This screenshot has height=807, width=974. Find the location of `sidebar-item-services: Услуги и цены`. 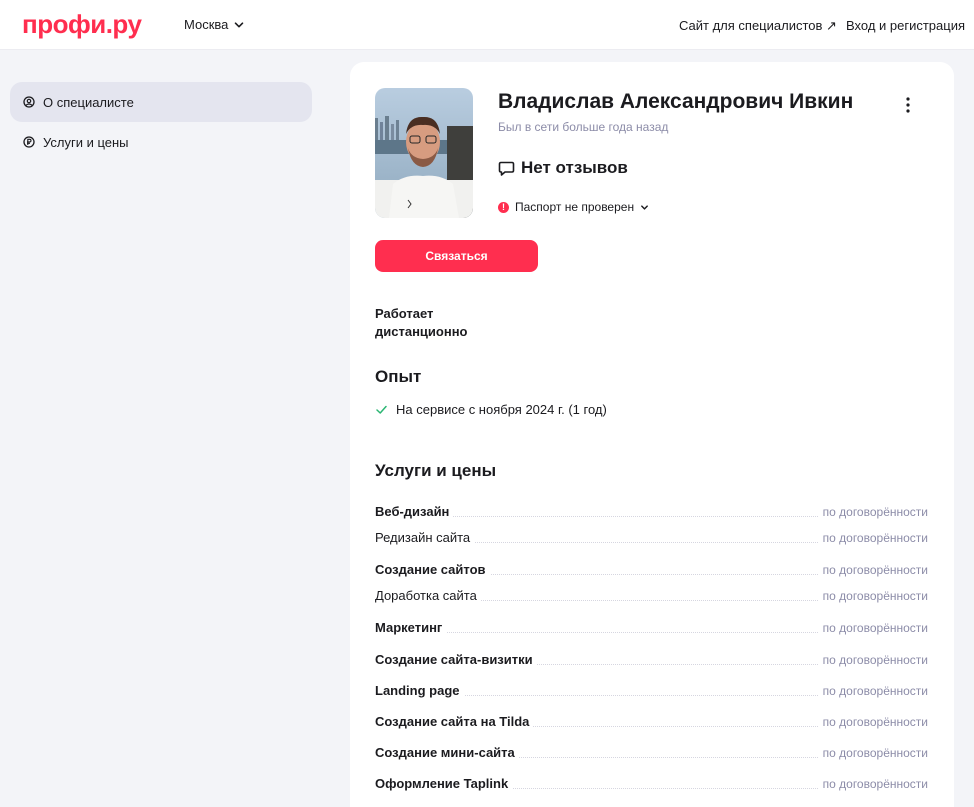

sidebar-item-services: Услуги и цены is located at coordinates (161, 142).